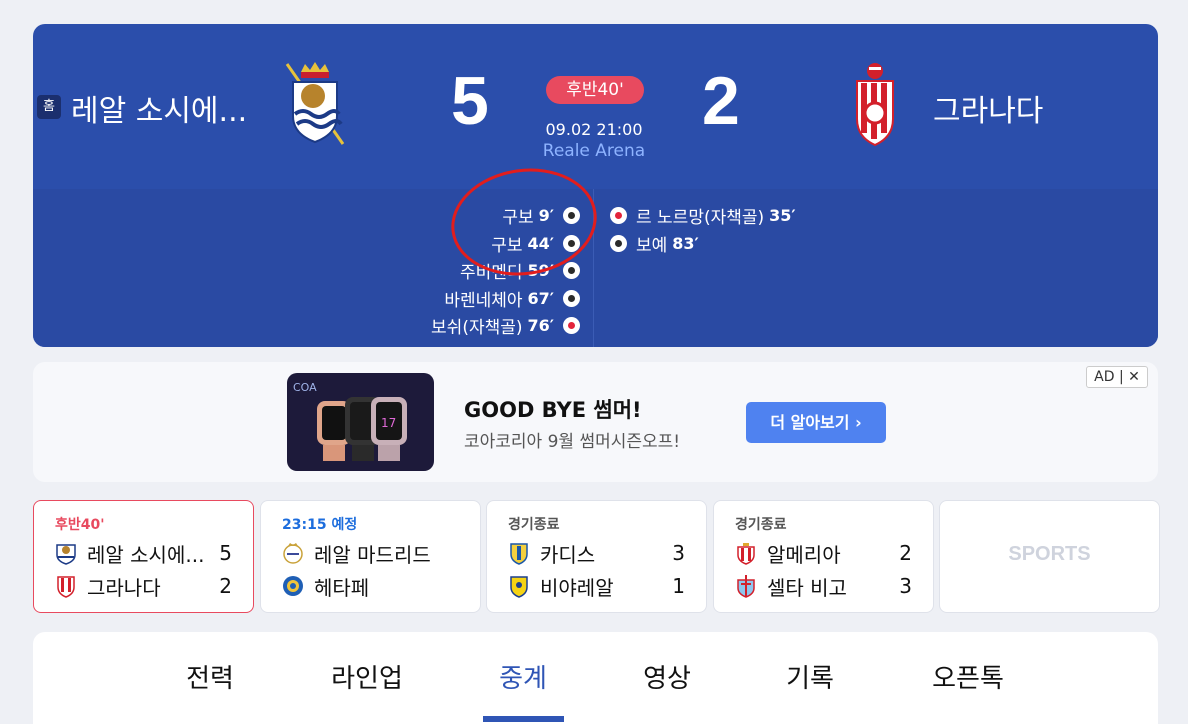 The image size is (1188, 724). Describe the element at coordinates (470, 101) in the screenshot. I see `home-score: 5` at that location.